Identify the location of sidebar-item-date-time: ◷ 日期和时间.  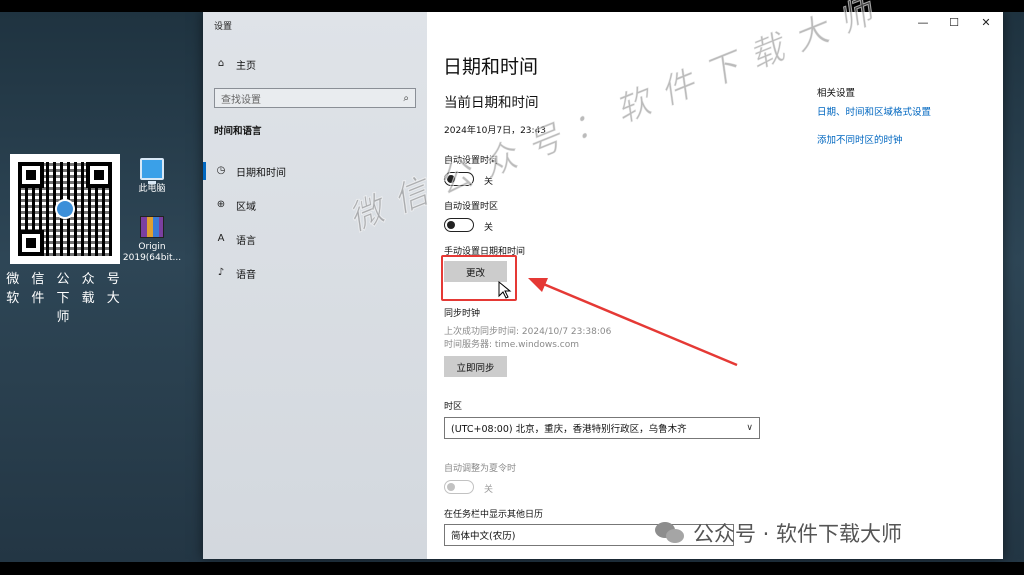
(250, 171).